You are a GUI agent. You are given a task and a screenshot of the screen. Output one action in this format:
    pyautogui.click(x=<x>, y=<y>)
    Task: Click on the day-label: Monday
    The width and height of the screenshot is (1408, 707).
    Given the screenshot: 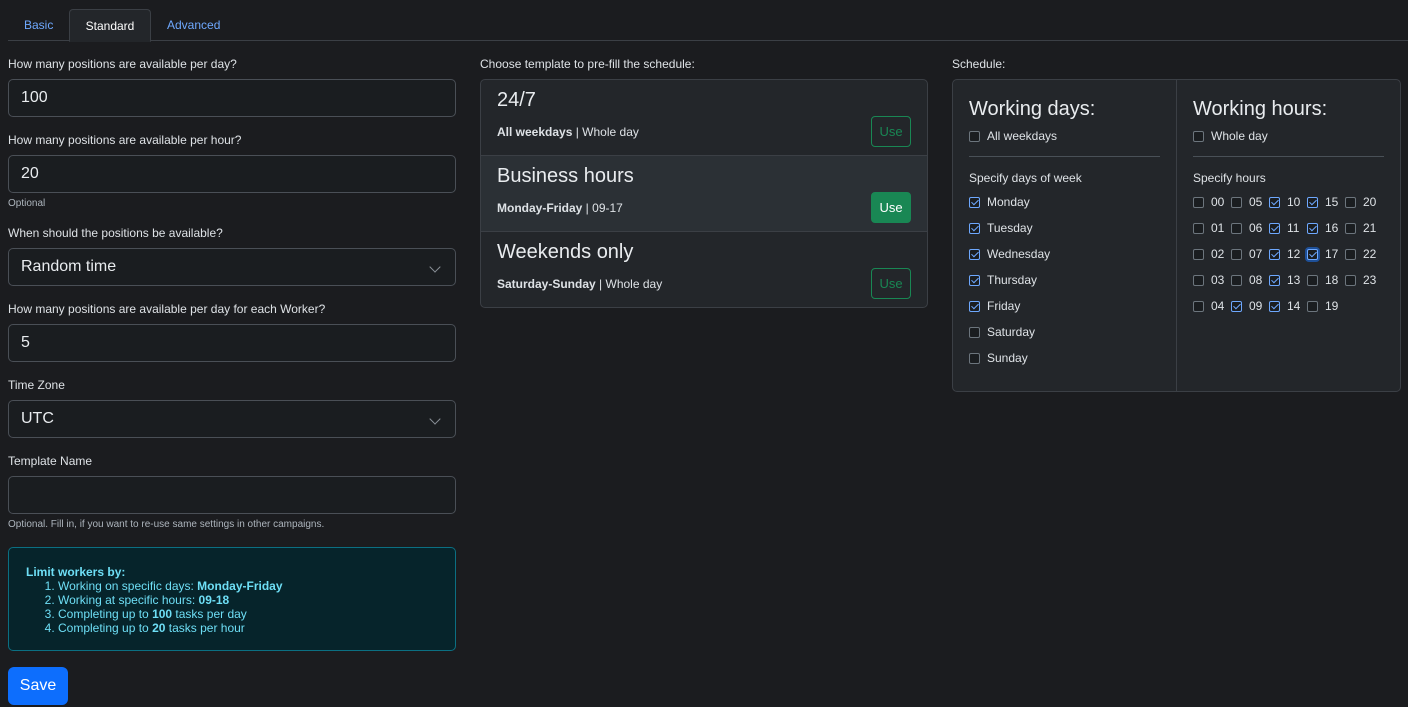 What is the action you would take?
    pyautogui.click(x=1008, y=202)
    